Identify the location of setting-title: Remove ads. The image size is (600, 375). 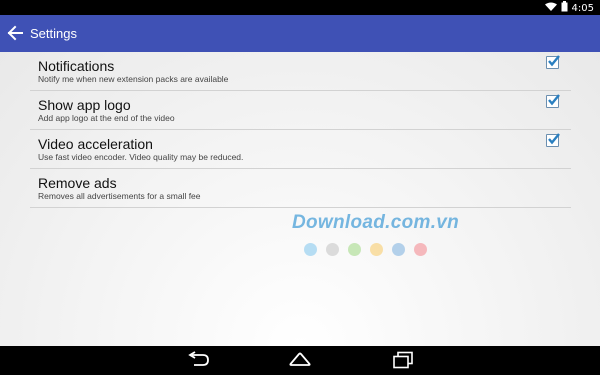
(77, 183).